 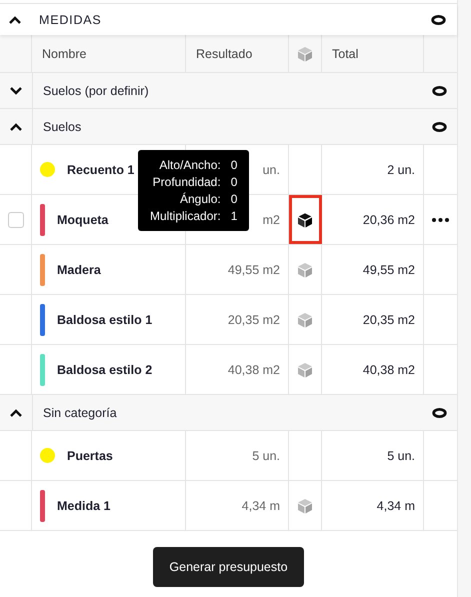 What do you see at coordinates (401, 169) in the screenshot?
I see `total-value: 2 un.` at bounding box center [401, 169].